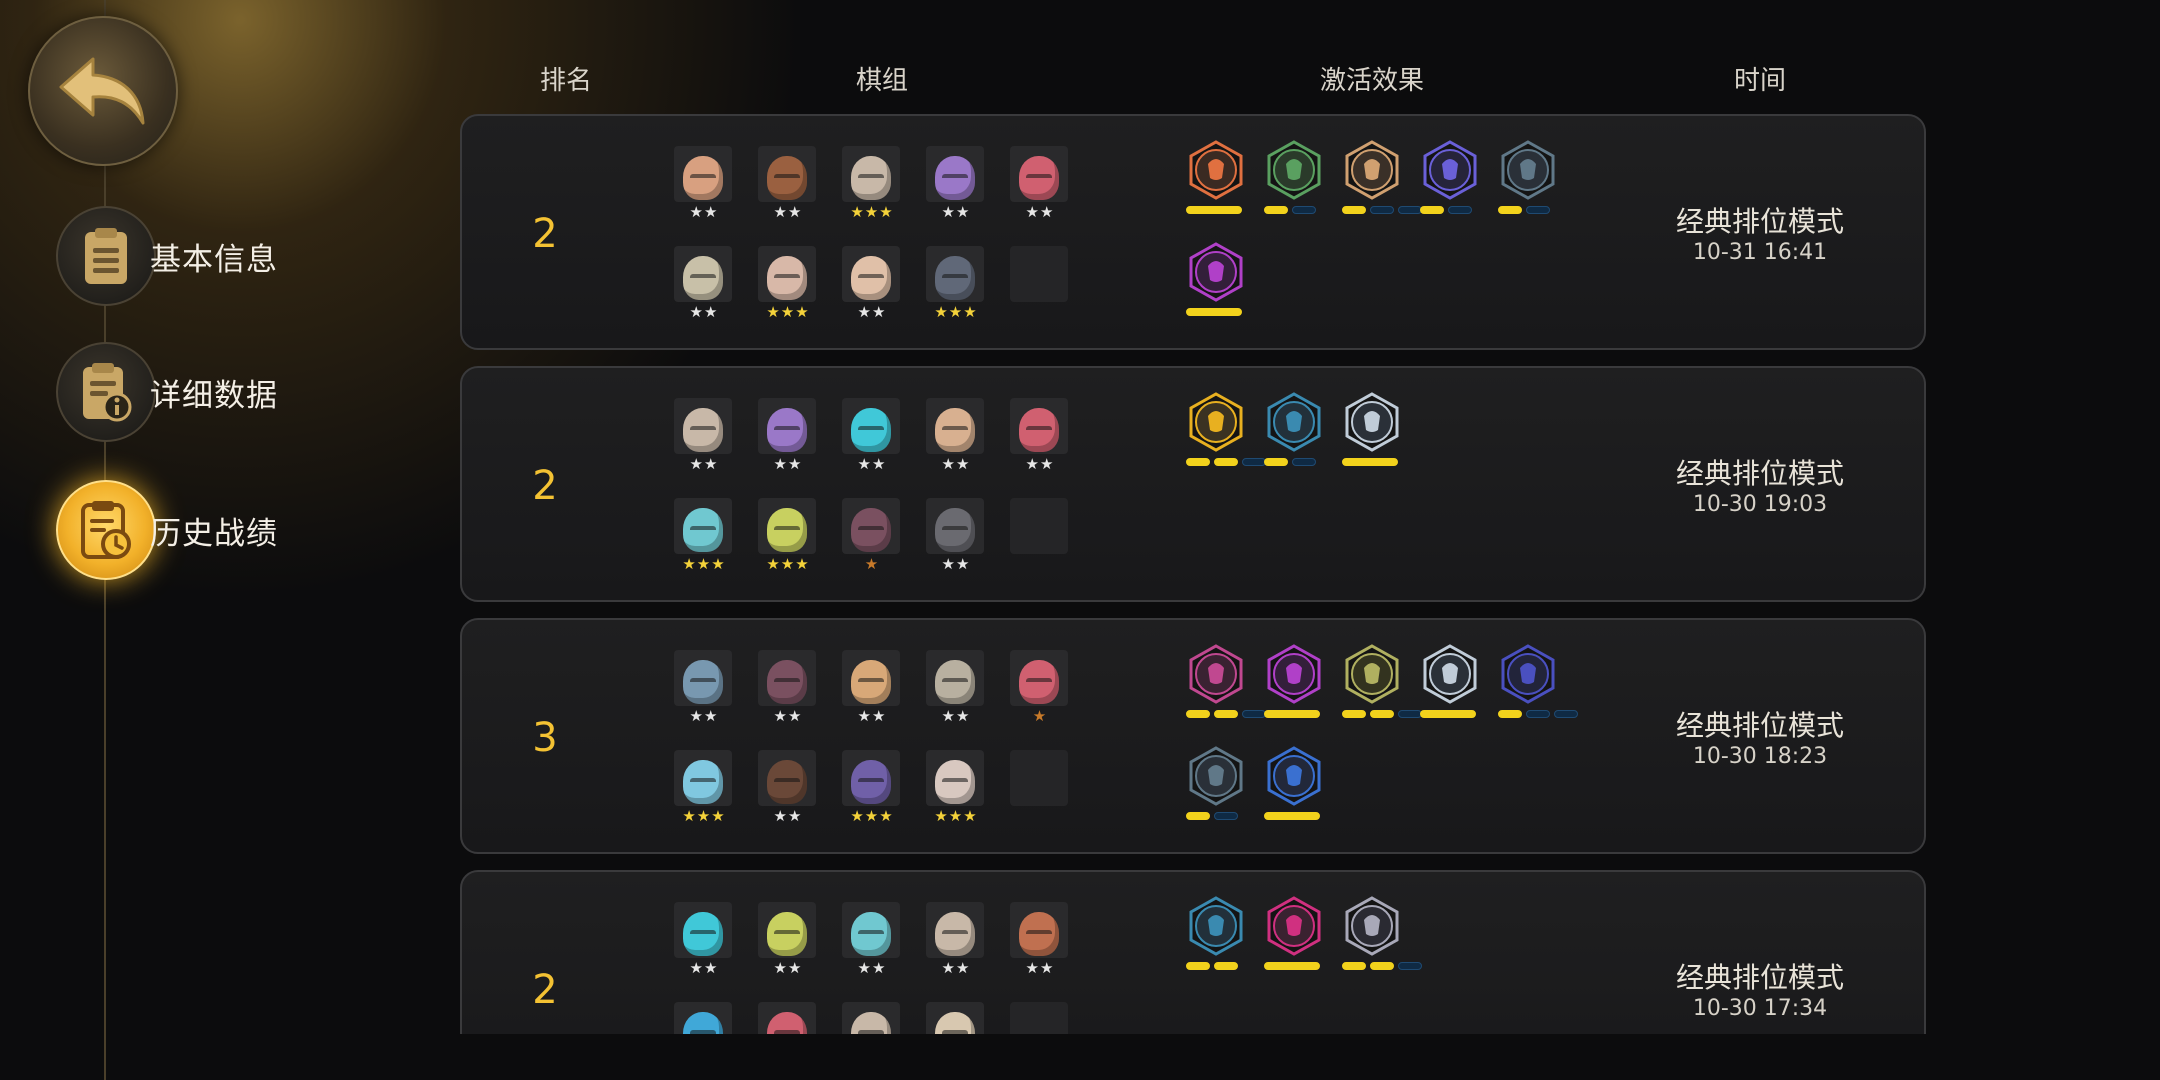 Image resolution: width=2160 pixels, height=1080 pixels. I want to click on rank-value: 2, so click(545, 486).